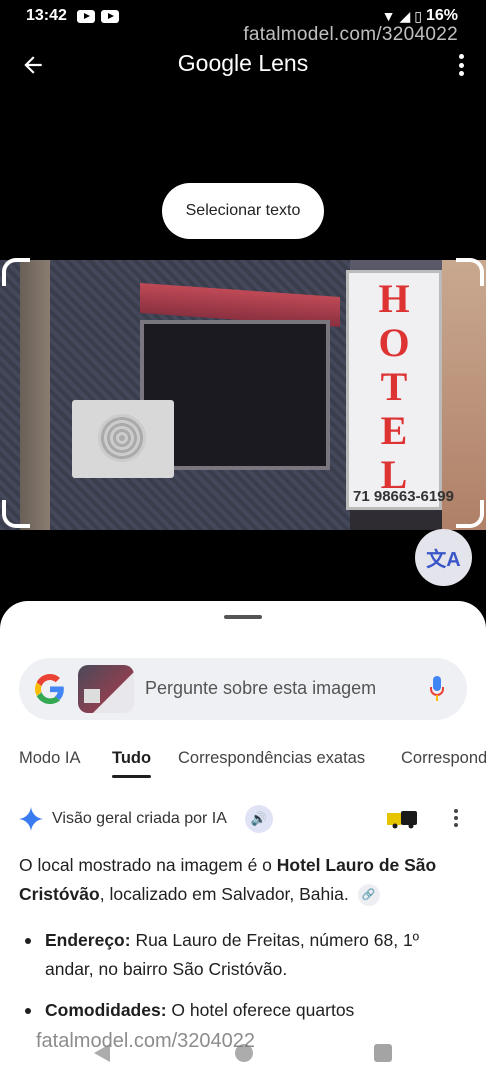 The image size is (486, 1080). I want to click on ai-overview-title: Visão geral criada por IA, so click(139, 818).